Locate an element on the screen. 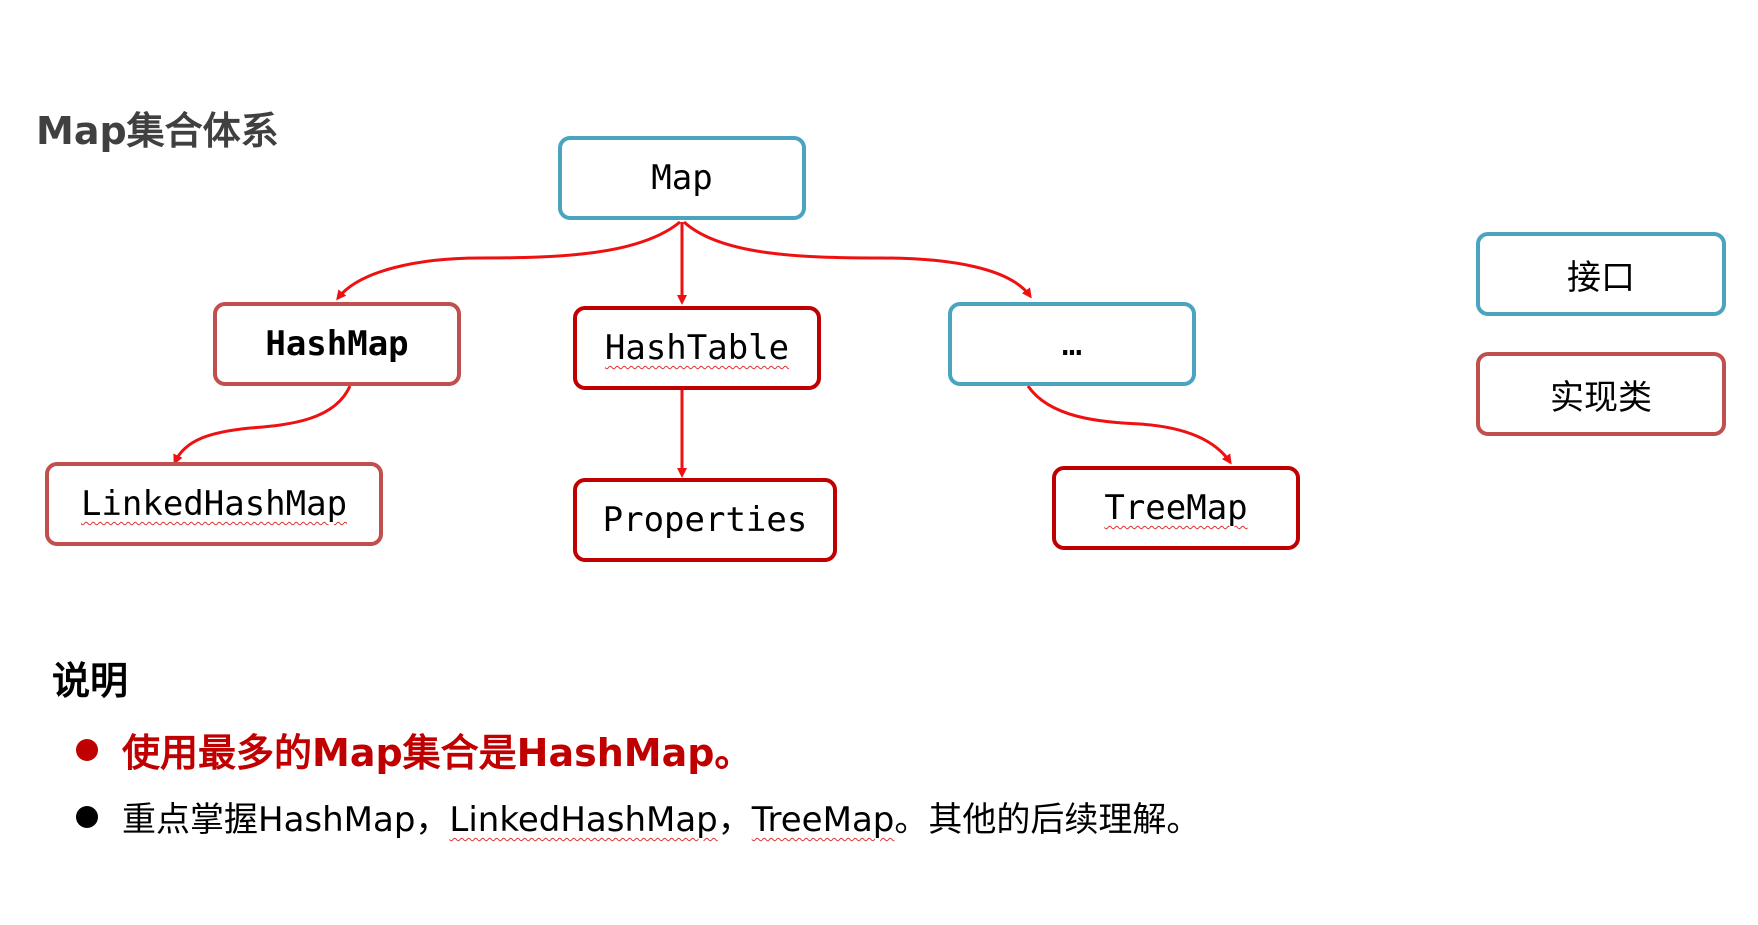 The width and height of the screenshot is (1758, 925). node-hashtable: HashTable is located at coordinates (697, 348).